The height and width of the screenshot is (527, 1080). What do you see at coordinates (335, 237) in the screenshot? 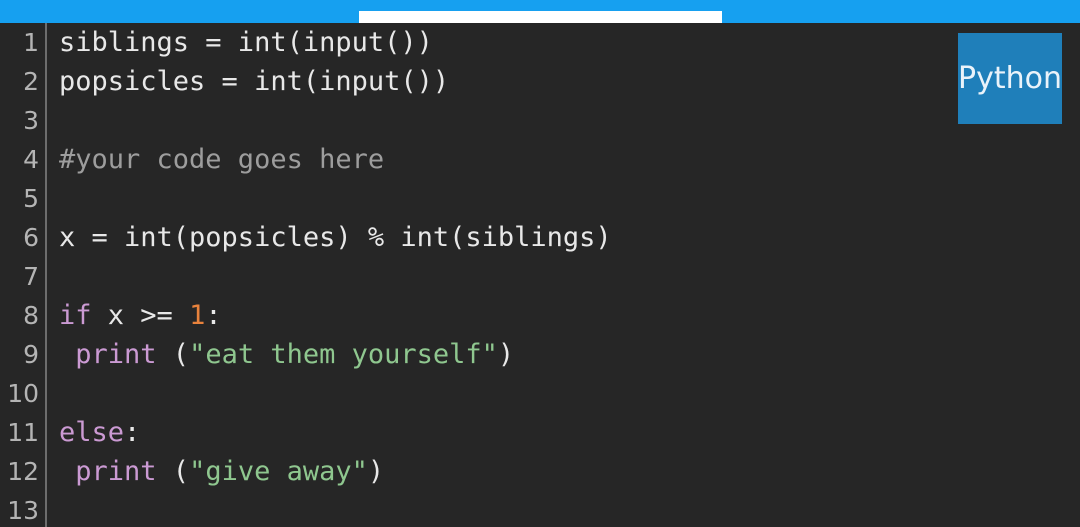
I see `code-token: x = int(popsicles) % int(siblings)` at bounding box center [335, 237].